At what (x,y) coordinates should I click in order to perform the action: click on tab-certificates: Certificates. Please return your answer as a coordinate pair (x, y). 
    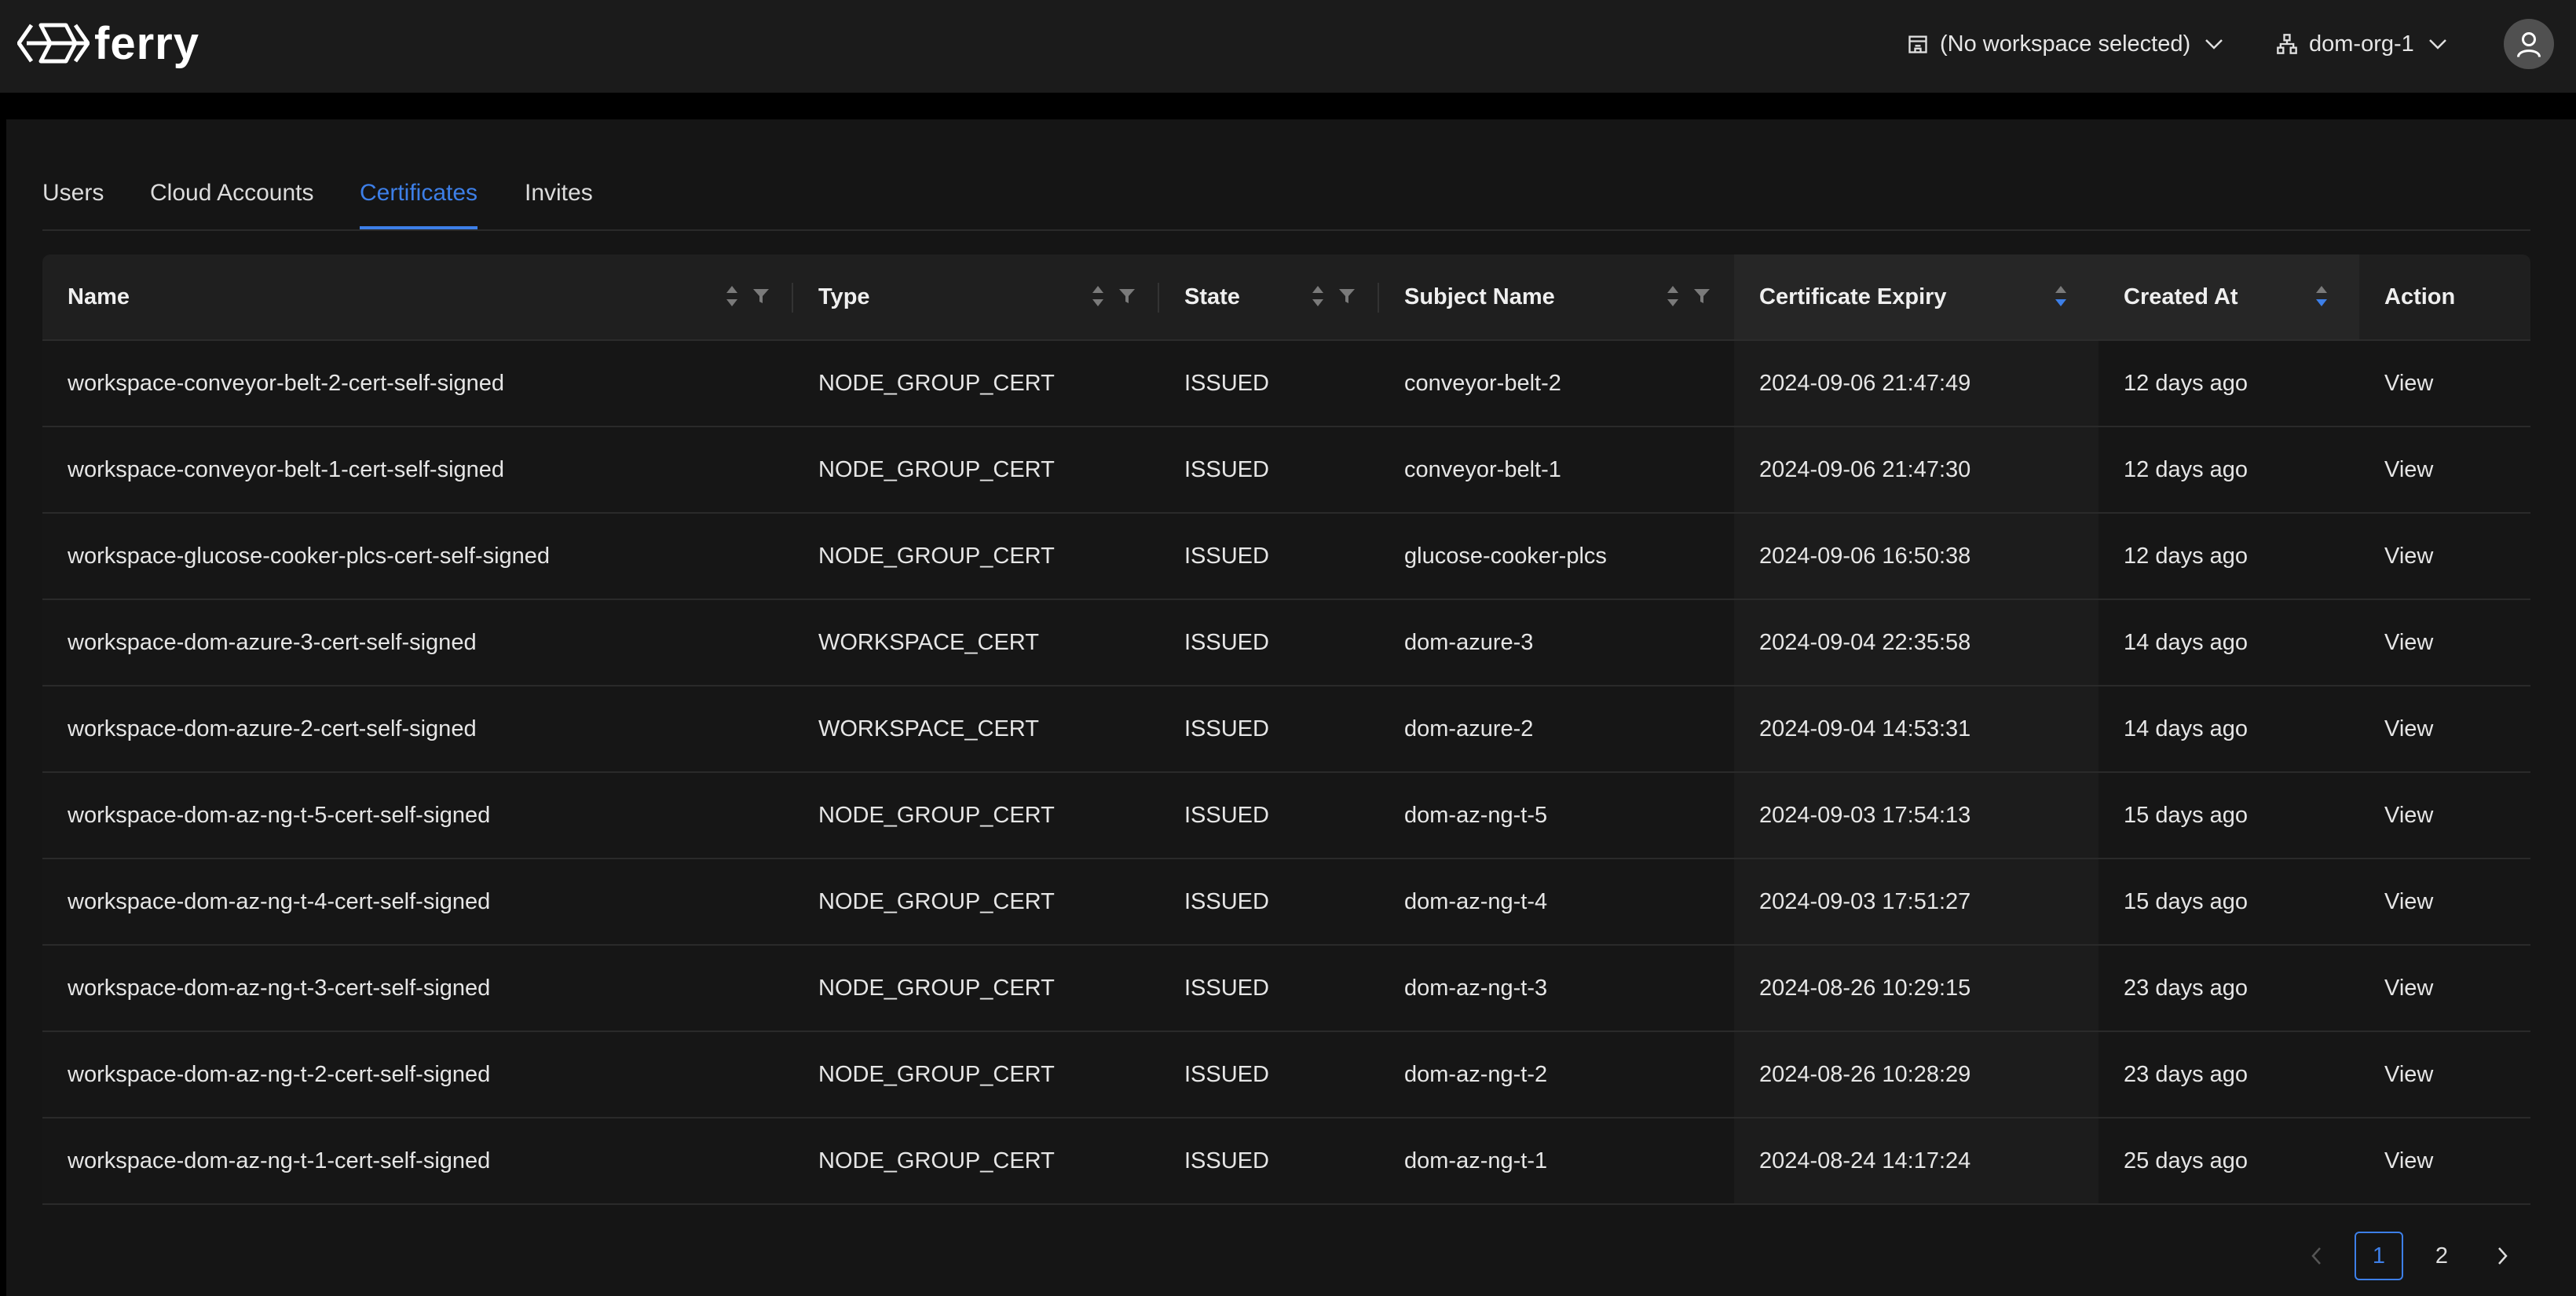
    Looking at the image, I should click on (419, 201).